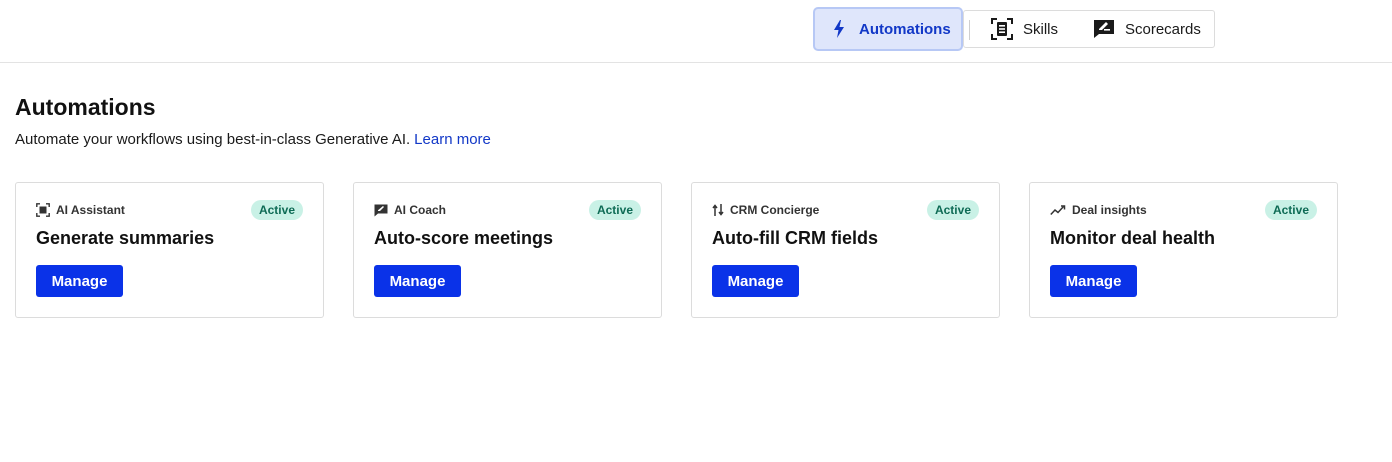  I want to click on card-category: CRM Concierge, so click(765, 210).